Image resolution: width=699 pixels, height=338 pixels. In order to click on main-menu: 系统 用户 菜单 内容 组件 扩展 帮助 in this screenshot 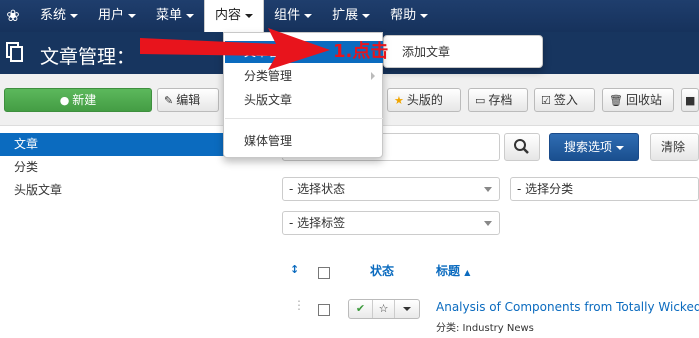, I will do `click(234, 16)`.